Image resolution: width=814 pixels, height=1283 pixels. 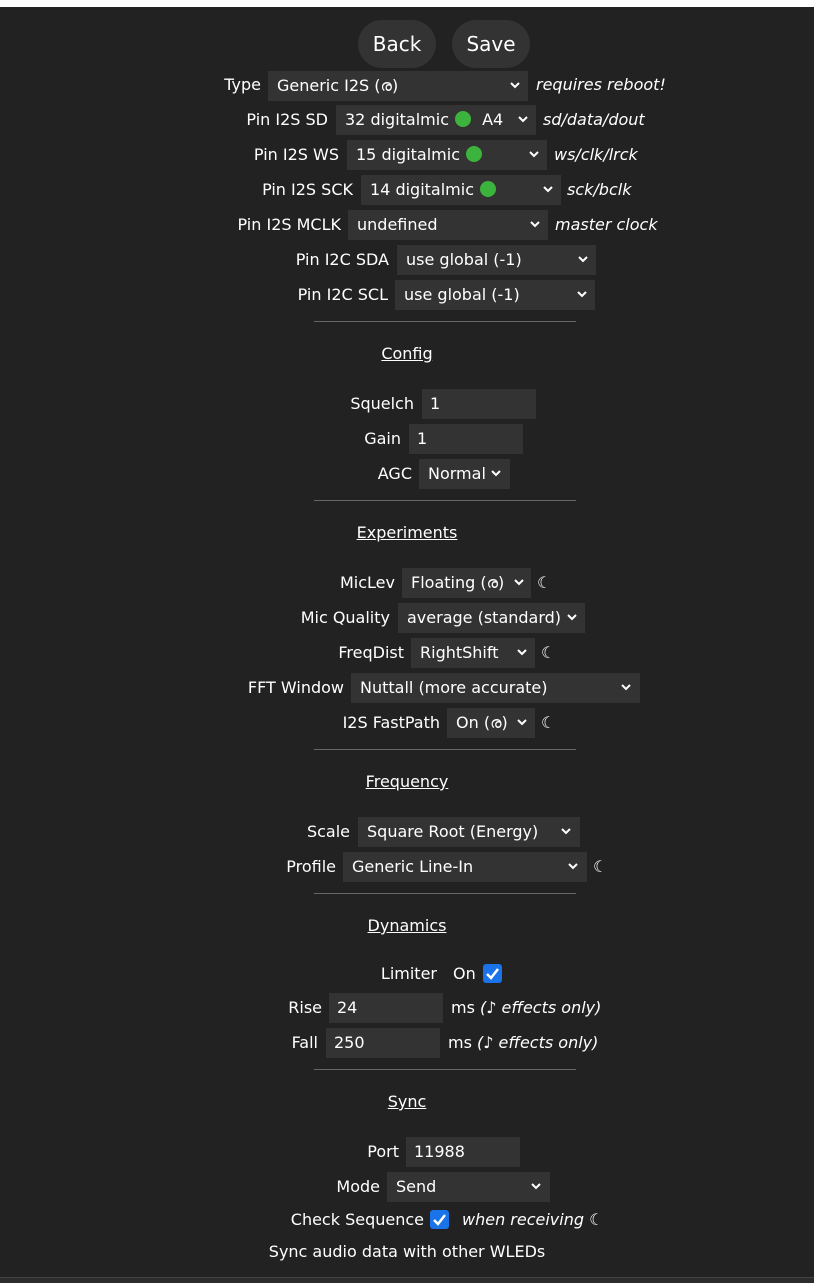 What do you see at coordinates (468, 1187) in the screenshot?
I see `mode-select: Send` at bounding box center [468, 1187].